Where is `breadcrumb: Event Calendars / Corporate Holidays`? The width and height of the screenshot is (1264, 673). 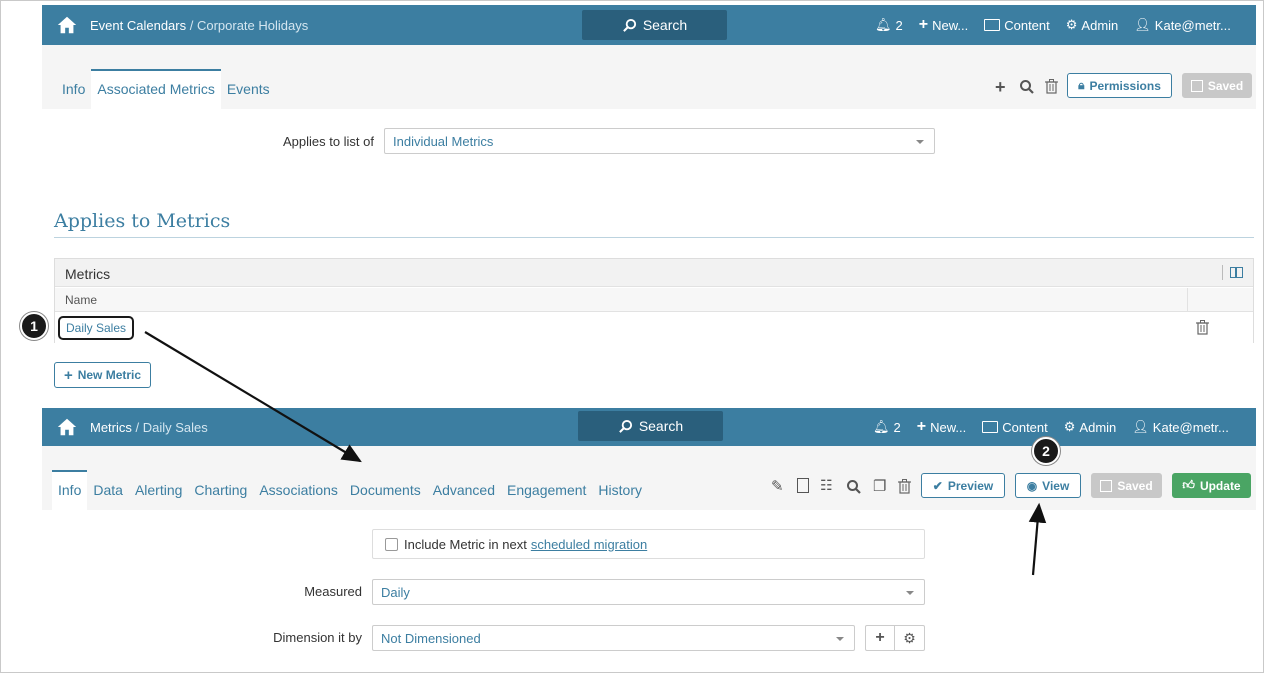 breadcrumb: Event Calendars / Corporate Holidays is located at coordinates (199, 25).